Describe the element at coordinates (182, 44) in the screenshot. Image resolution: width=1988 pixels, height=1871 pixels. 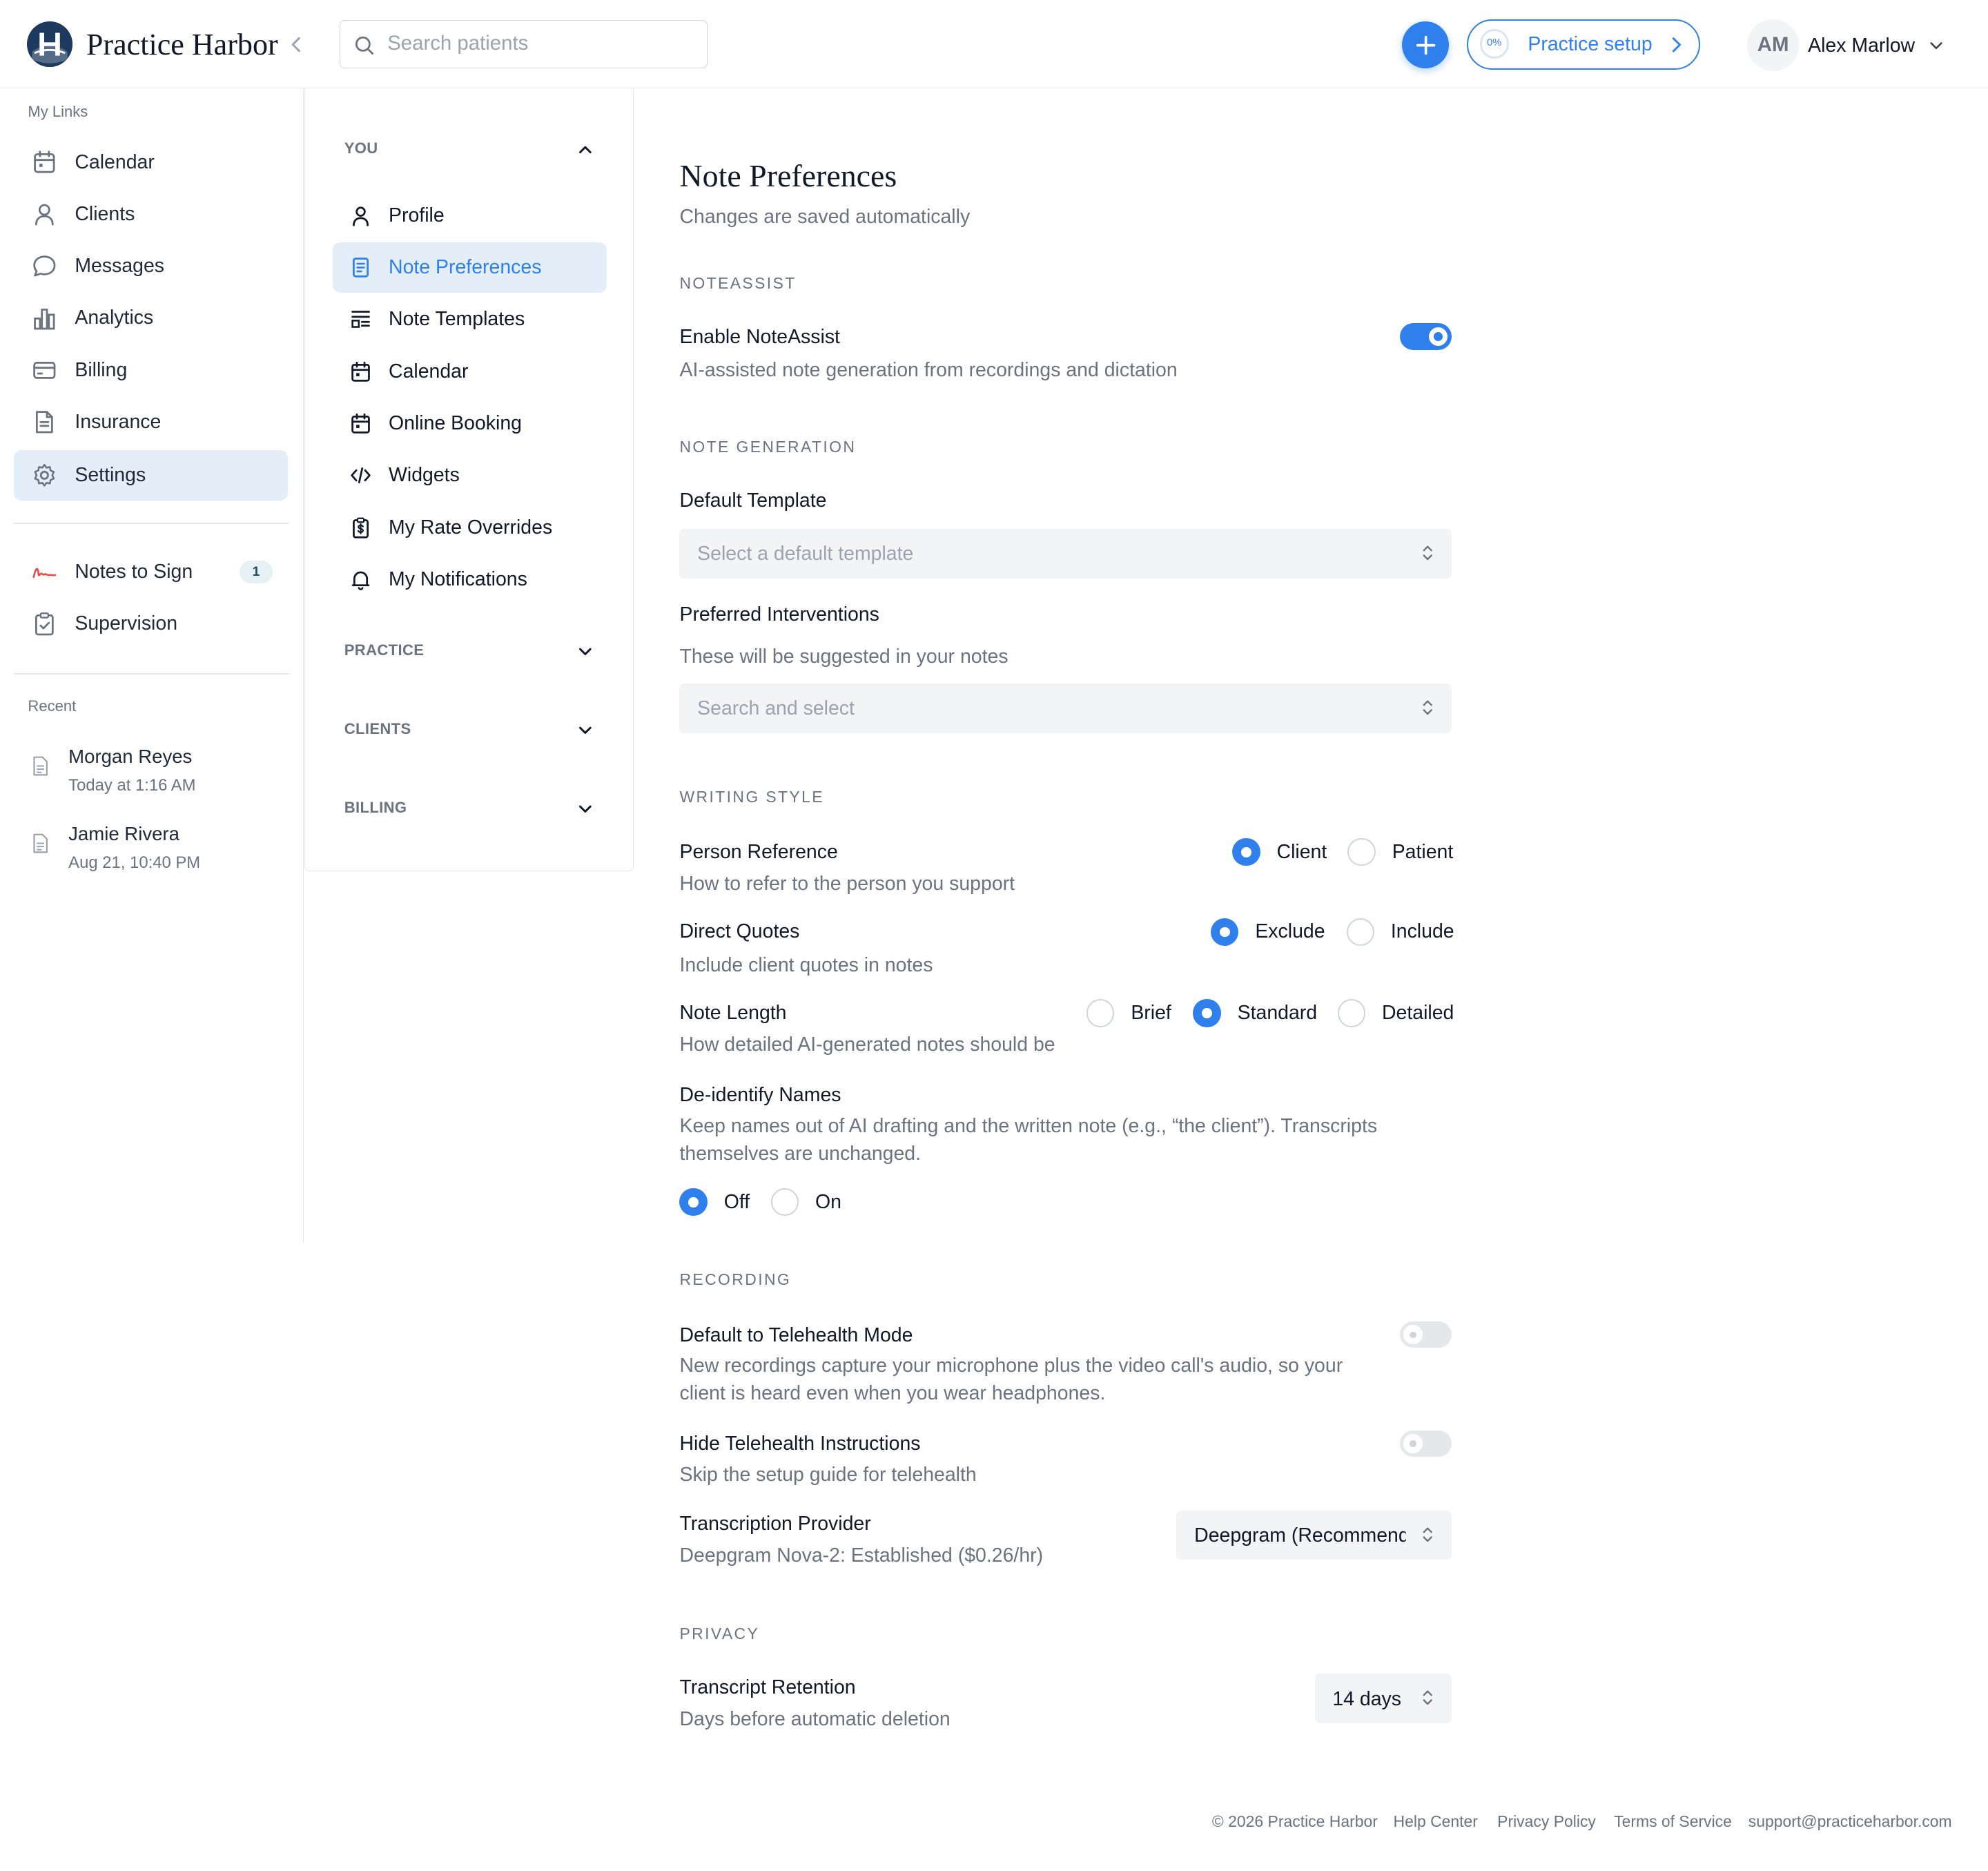
I see `brand-name: Practice Harbor` at that location.